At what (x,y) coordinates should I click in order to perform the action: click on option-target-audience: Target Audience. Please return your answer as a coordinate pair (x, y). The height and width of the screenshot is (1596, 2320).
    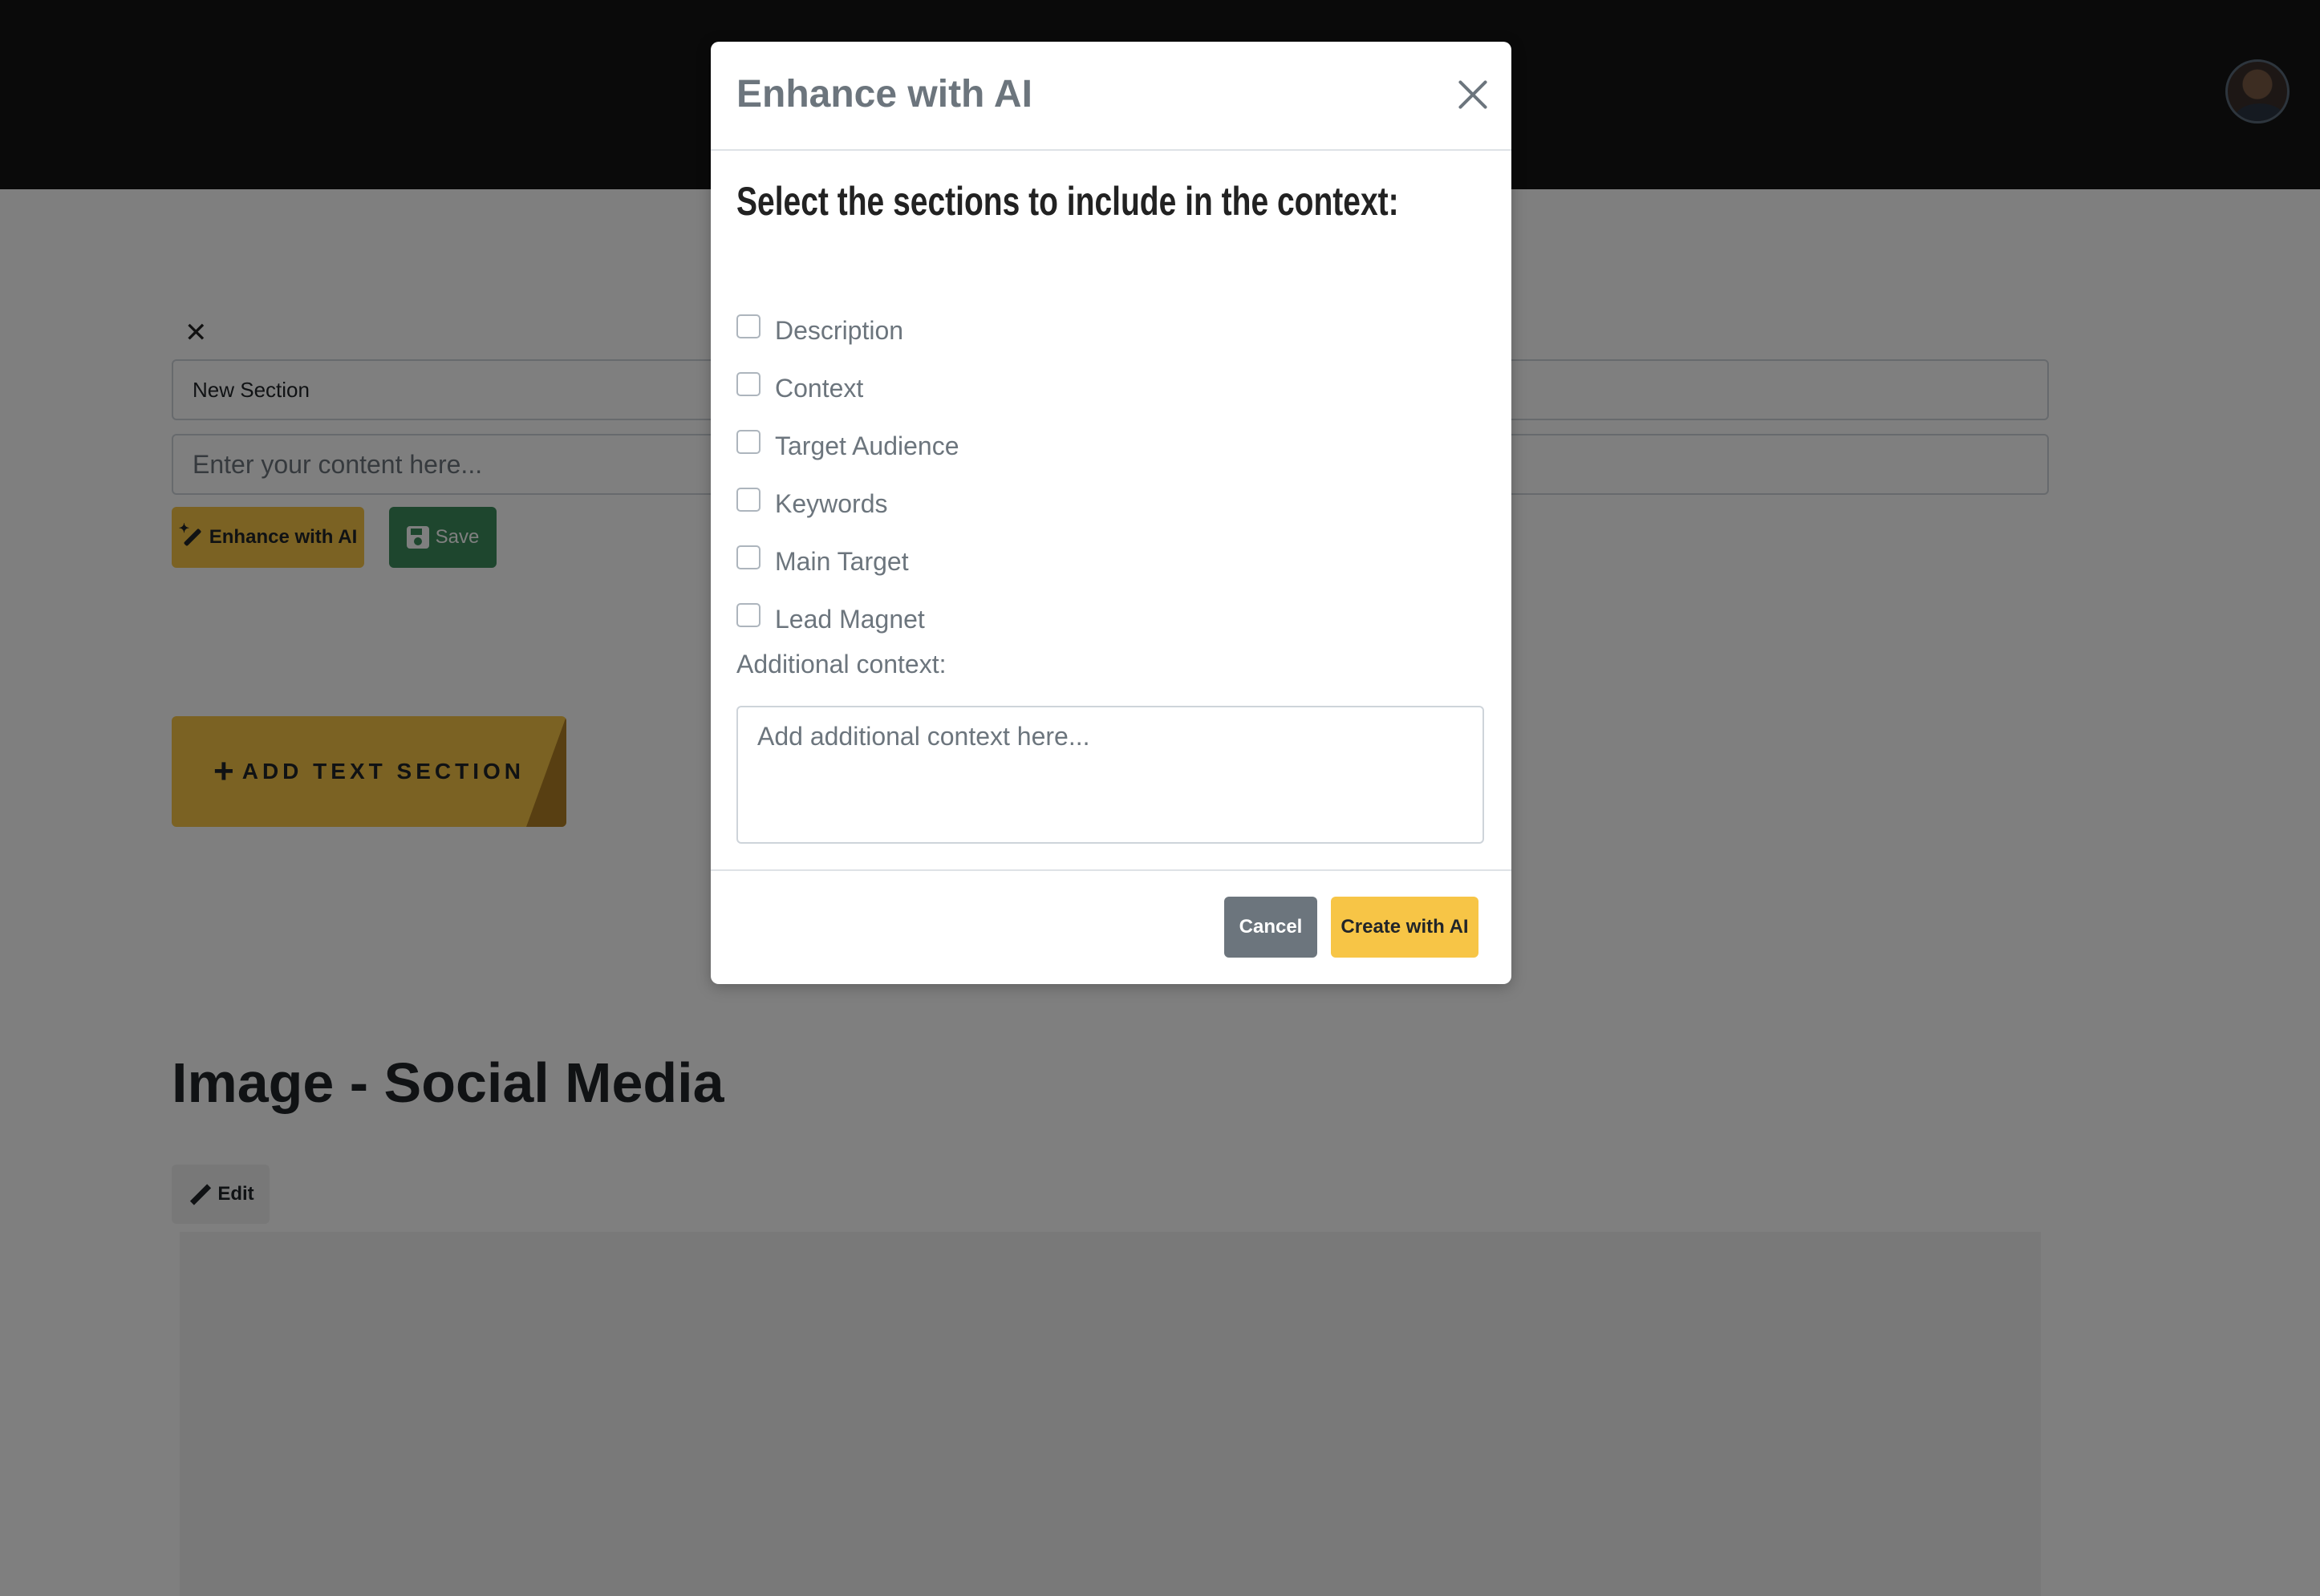
    Looking at the image, I should click on (848, 446).